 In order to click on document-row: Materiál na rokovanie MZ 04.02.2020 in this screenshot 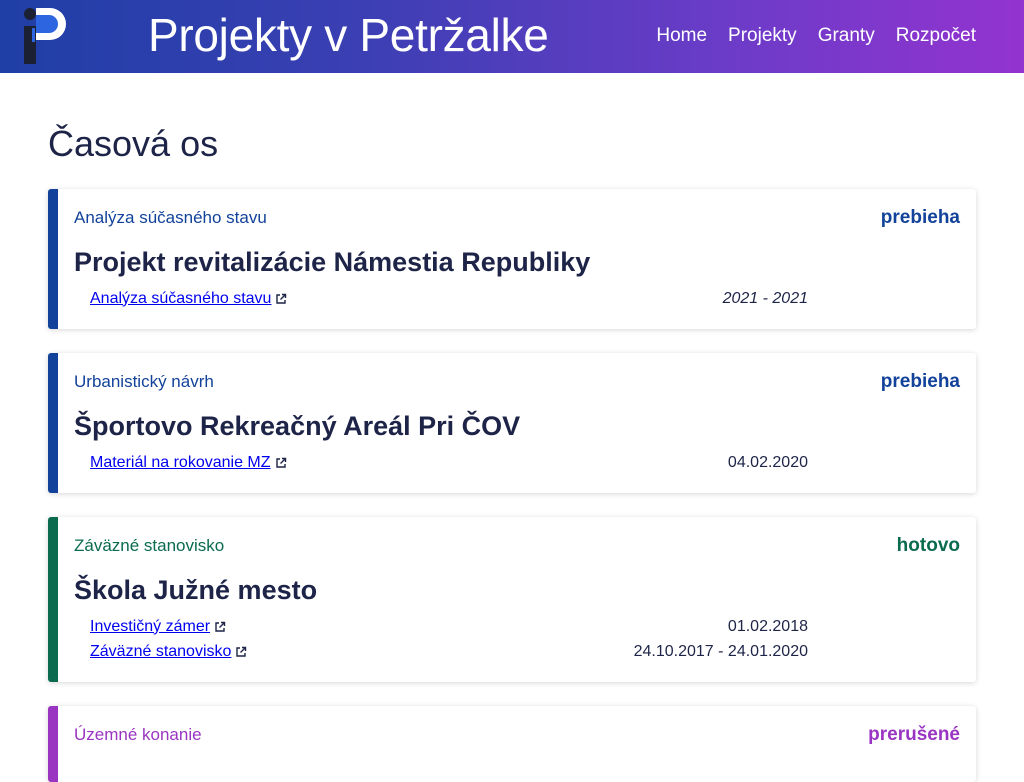, I will do `click(449, 462)`.